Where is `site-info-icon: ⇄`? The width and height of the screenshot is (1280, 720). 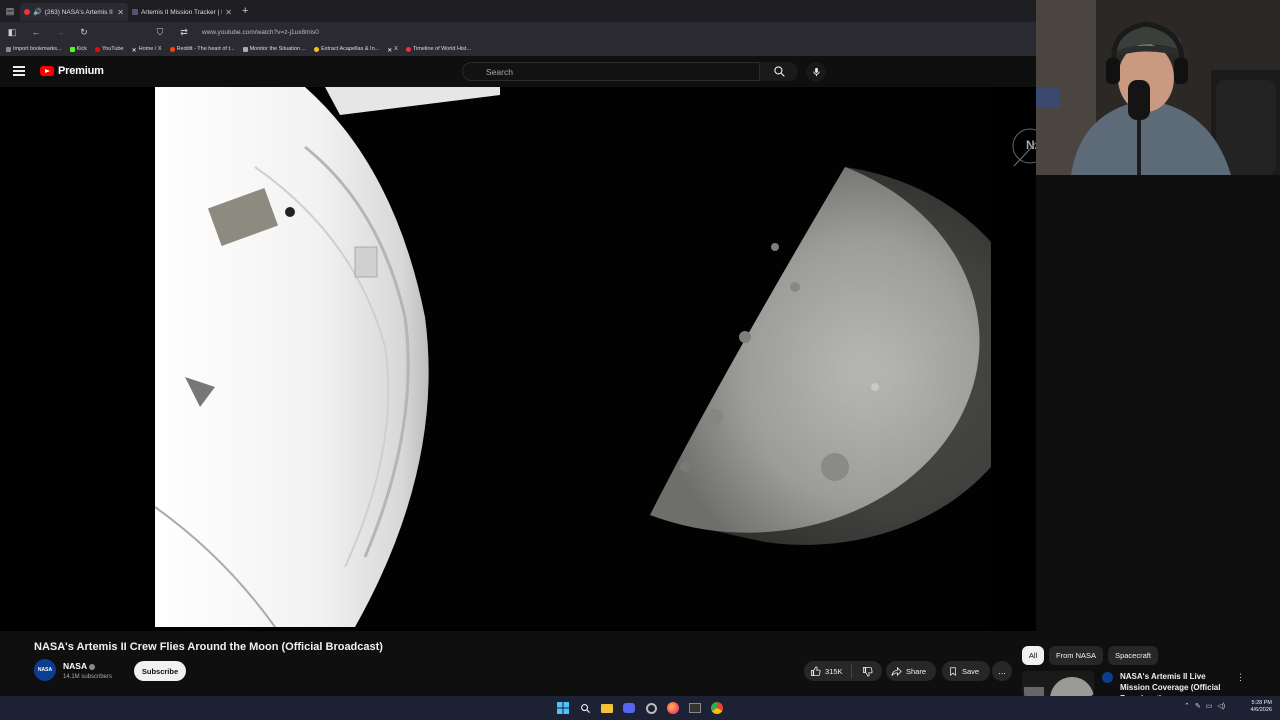 site-info-icon: ⇄ is located at coordinates (184, 32).